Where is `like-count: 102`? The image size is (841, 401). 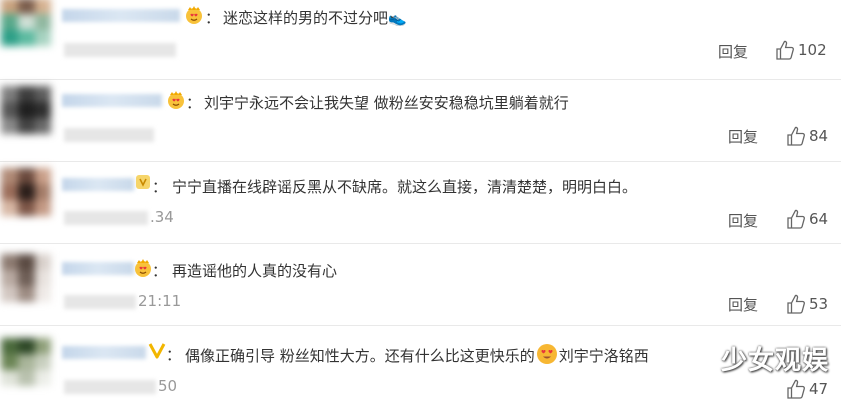
like-count: 102 is located at coordinates (812, 50).